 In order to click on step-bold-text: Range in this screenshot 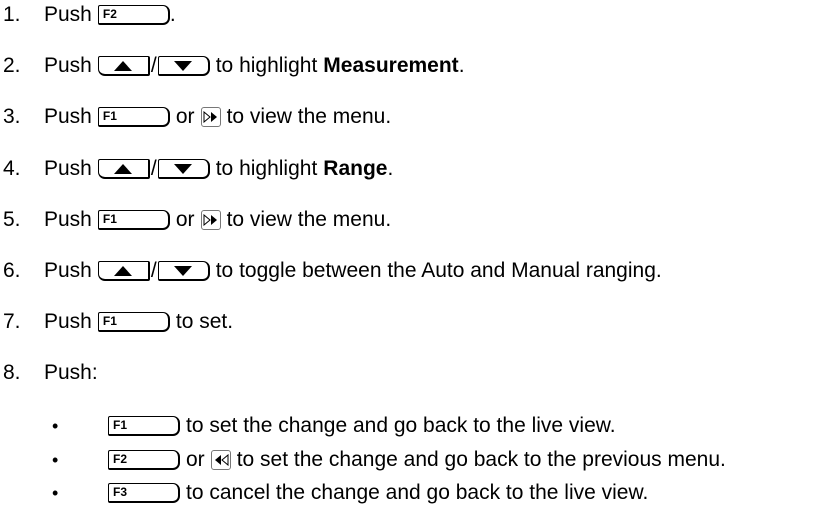, I will do `click(355, 168)`.